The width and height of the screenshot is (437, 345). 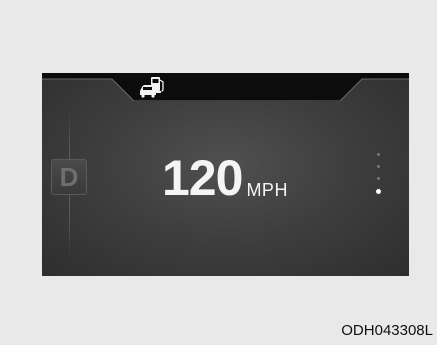 I want to click on speed-unit: MPH, so click(x=267, y=190).